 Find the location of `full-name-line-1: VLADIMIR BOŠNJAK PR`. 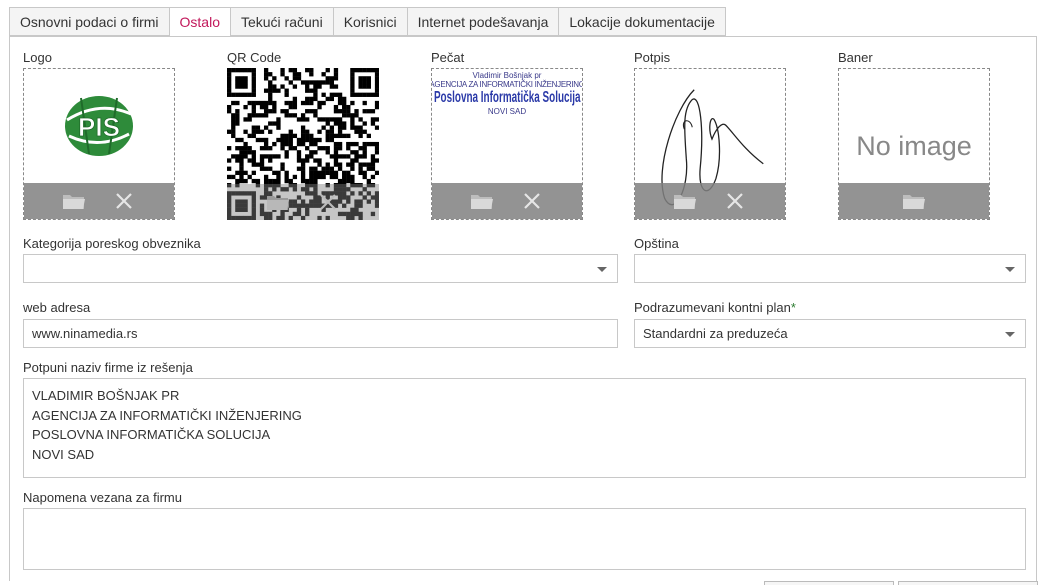

full-name-line-1: VLADIMIR BOŠNJAK PR is located at coordinates (106, 395).